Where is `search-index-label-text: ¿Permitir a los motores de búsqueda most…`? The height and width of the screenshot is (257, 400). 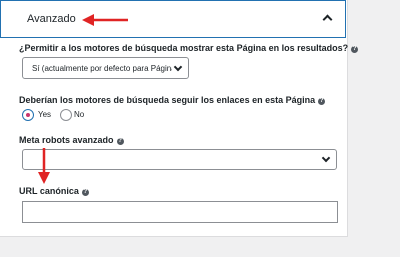
search-index-label-text: ¿Permitir a los motores de búsqueda most… is located at coordinates (184, 48).